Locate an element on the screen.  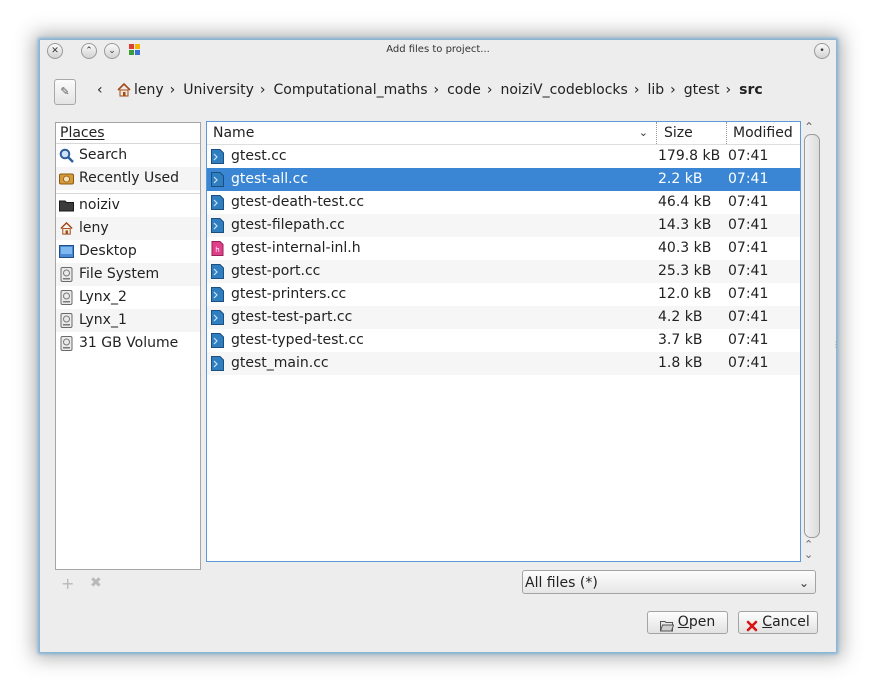
column-modified: Modified is located at coordinates (762, 133).